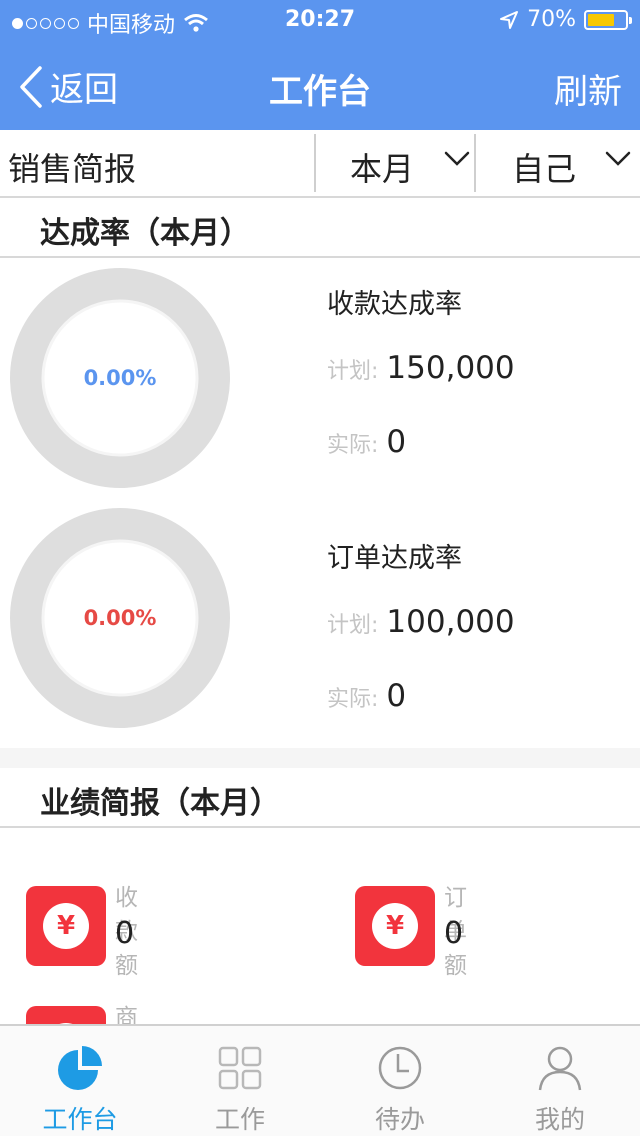 The image size is (640, 1138). Describe the element at coordinates (400, 1068) in the screenshot. I see `clock-icon` at that location.